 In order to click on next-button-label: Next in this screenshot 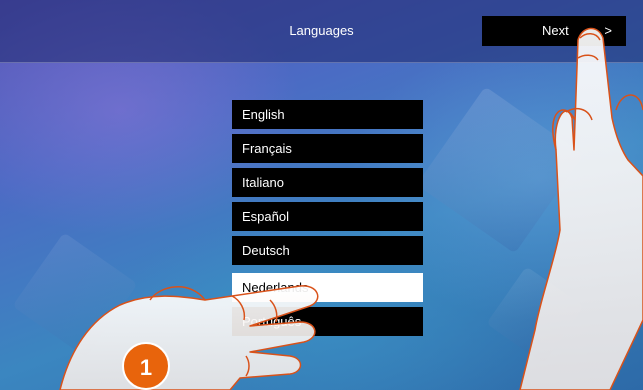, I will do `click(555, 30)`.